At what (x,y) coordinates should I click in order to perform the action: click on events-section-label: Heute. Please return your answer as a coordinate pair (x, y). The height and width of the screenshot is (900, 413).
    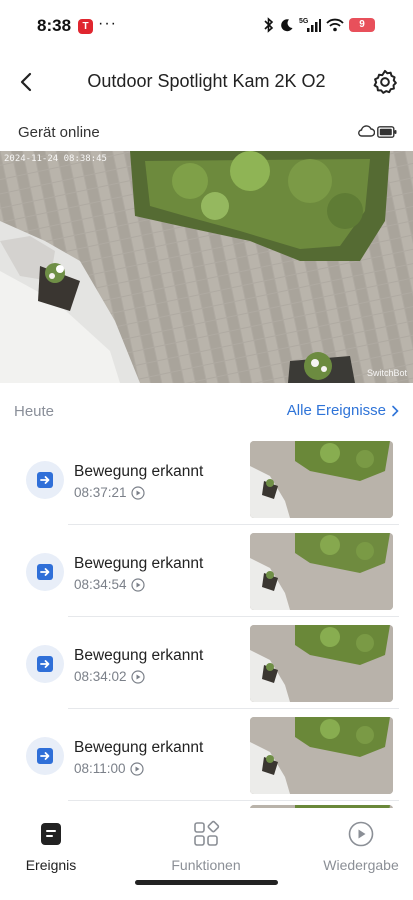
    Looking at the image, I should click on (34, 411).